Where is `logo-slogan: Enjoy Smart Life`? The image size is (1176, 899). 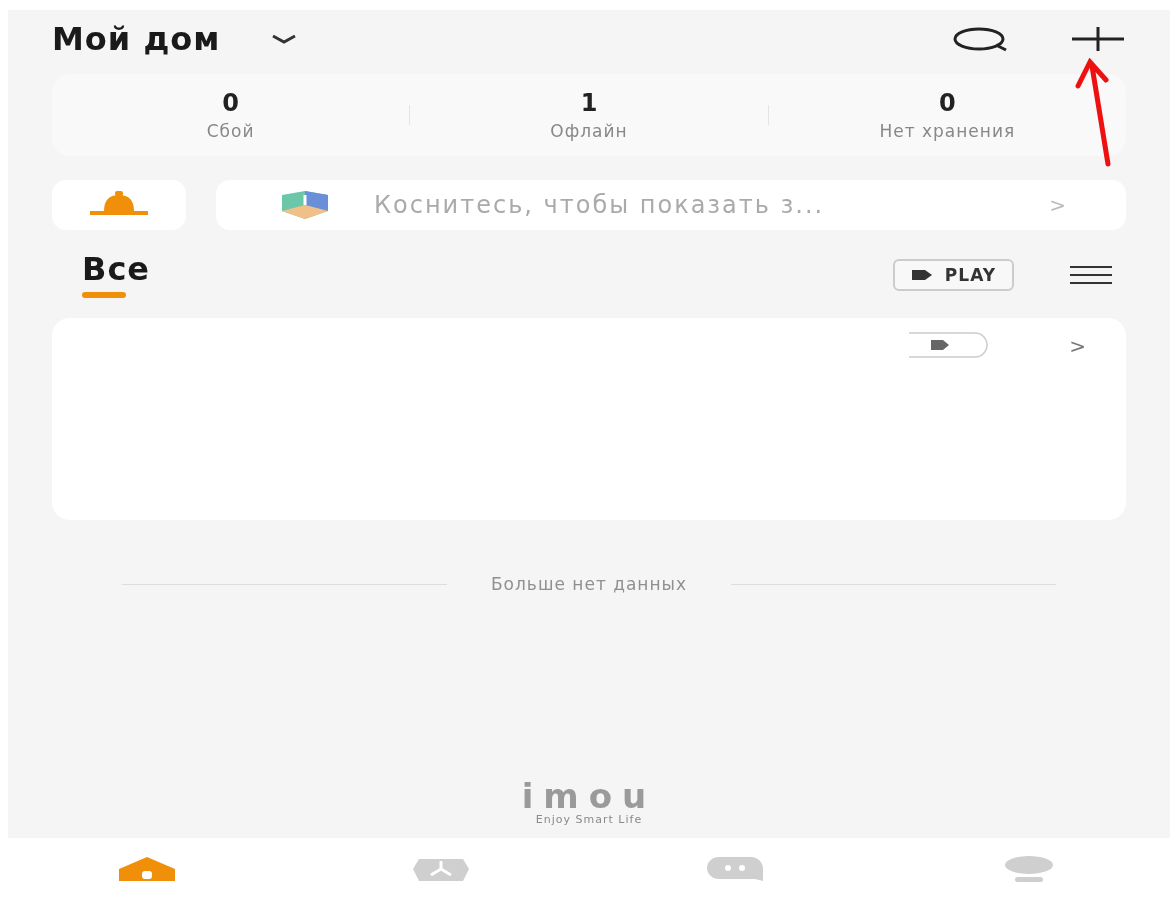 logo-slogan: Enjoy Smart Life is located at coordinates (589, 819).